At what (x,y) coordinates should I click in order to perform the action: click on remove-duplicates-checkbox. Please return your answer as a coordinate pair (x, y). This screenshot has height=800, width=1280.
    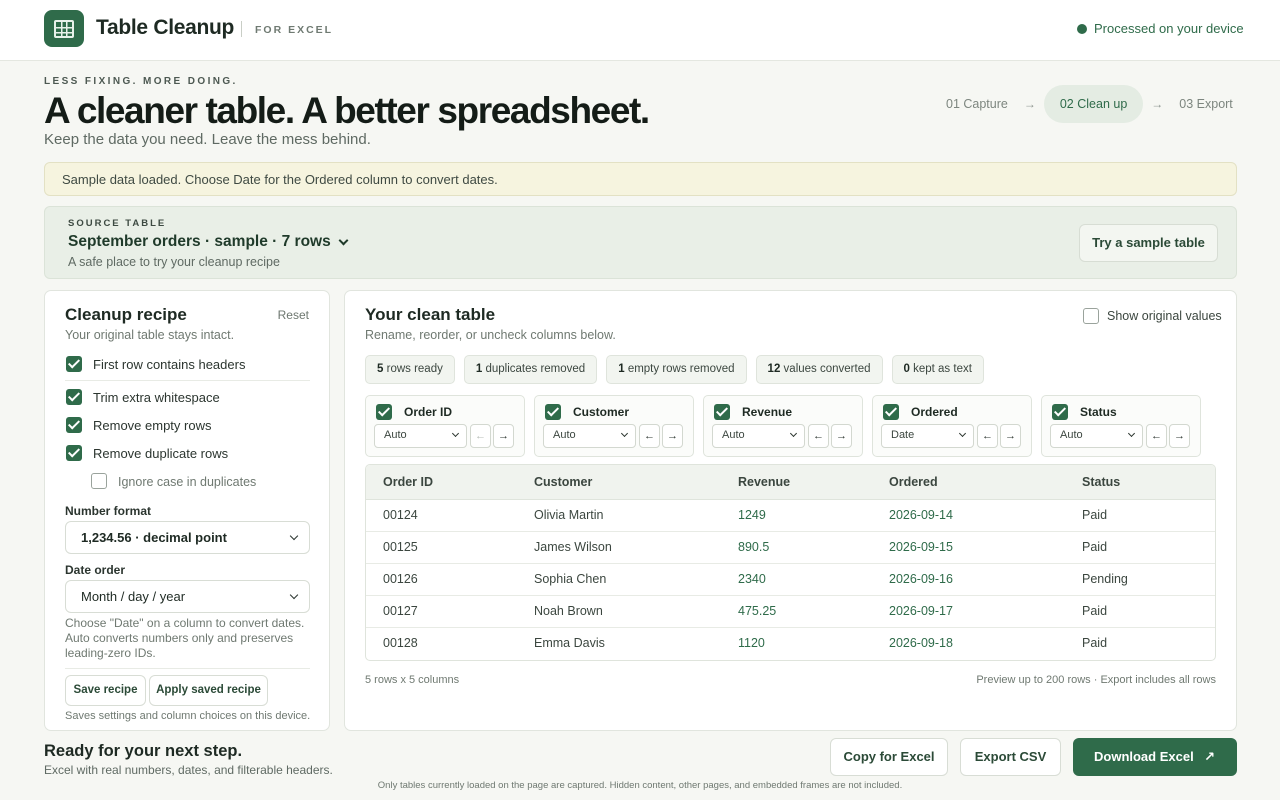
    Looking at the image, I should click on (74, 453).